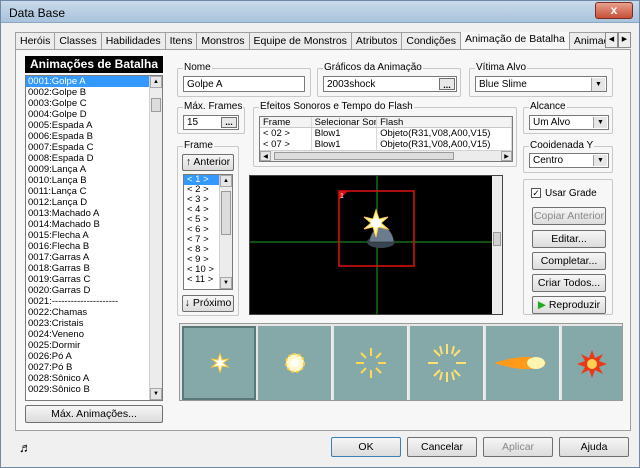  Describe the element at coordinates (94, 147) in the screenshot. I see `list-item: 0007:Espada C` at that location.